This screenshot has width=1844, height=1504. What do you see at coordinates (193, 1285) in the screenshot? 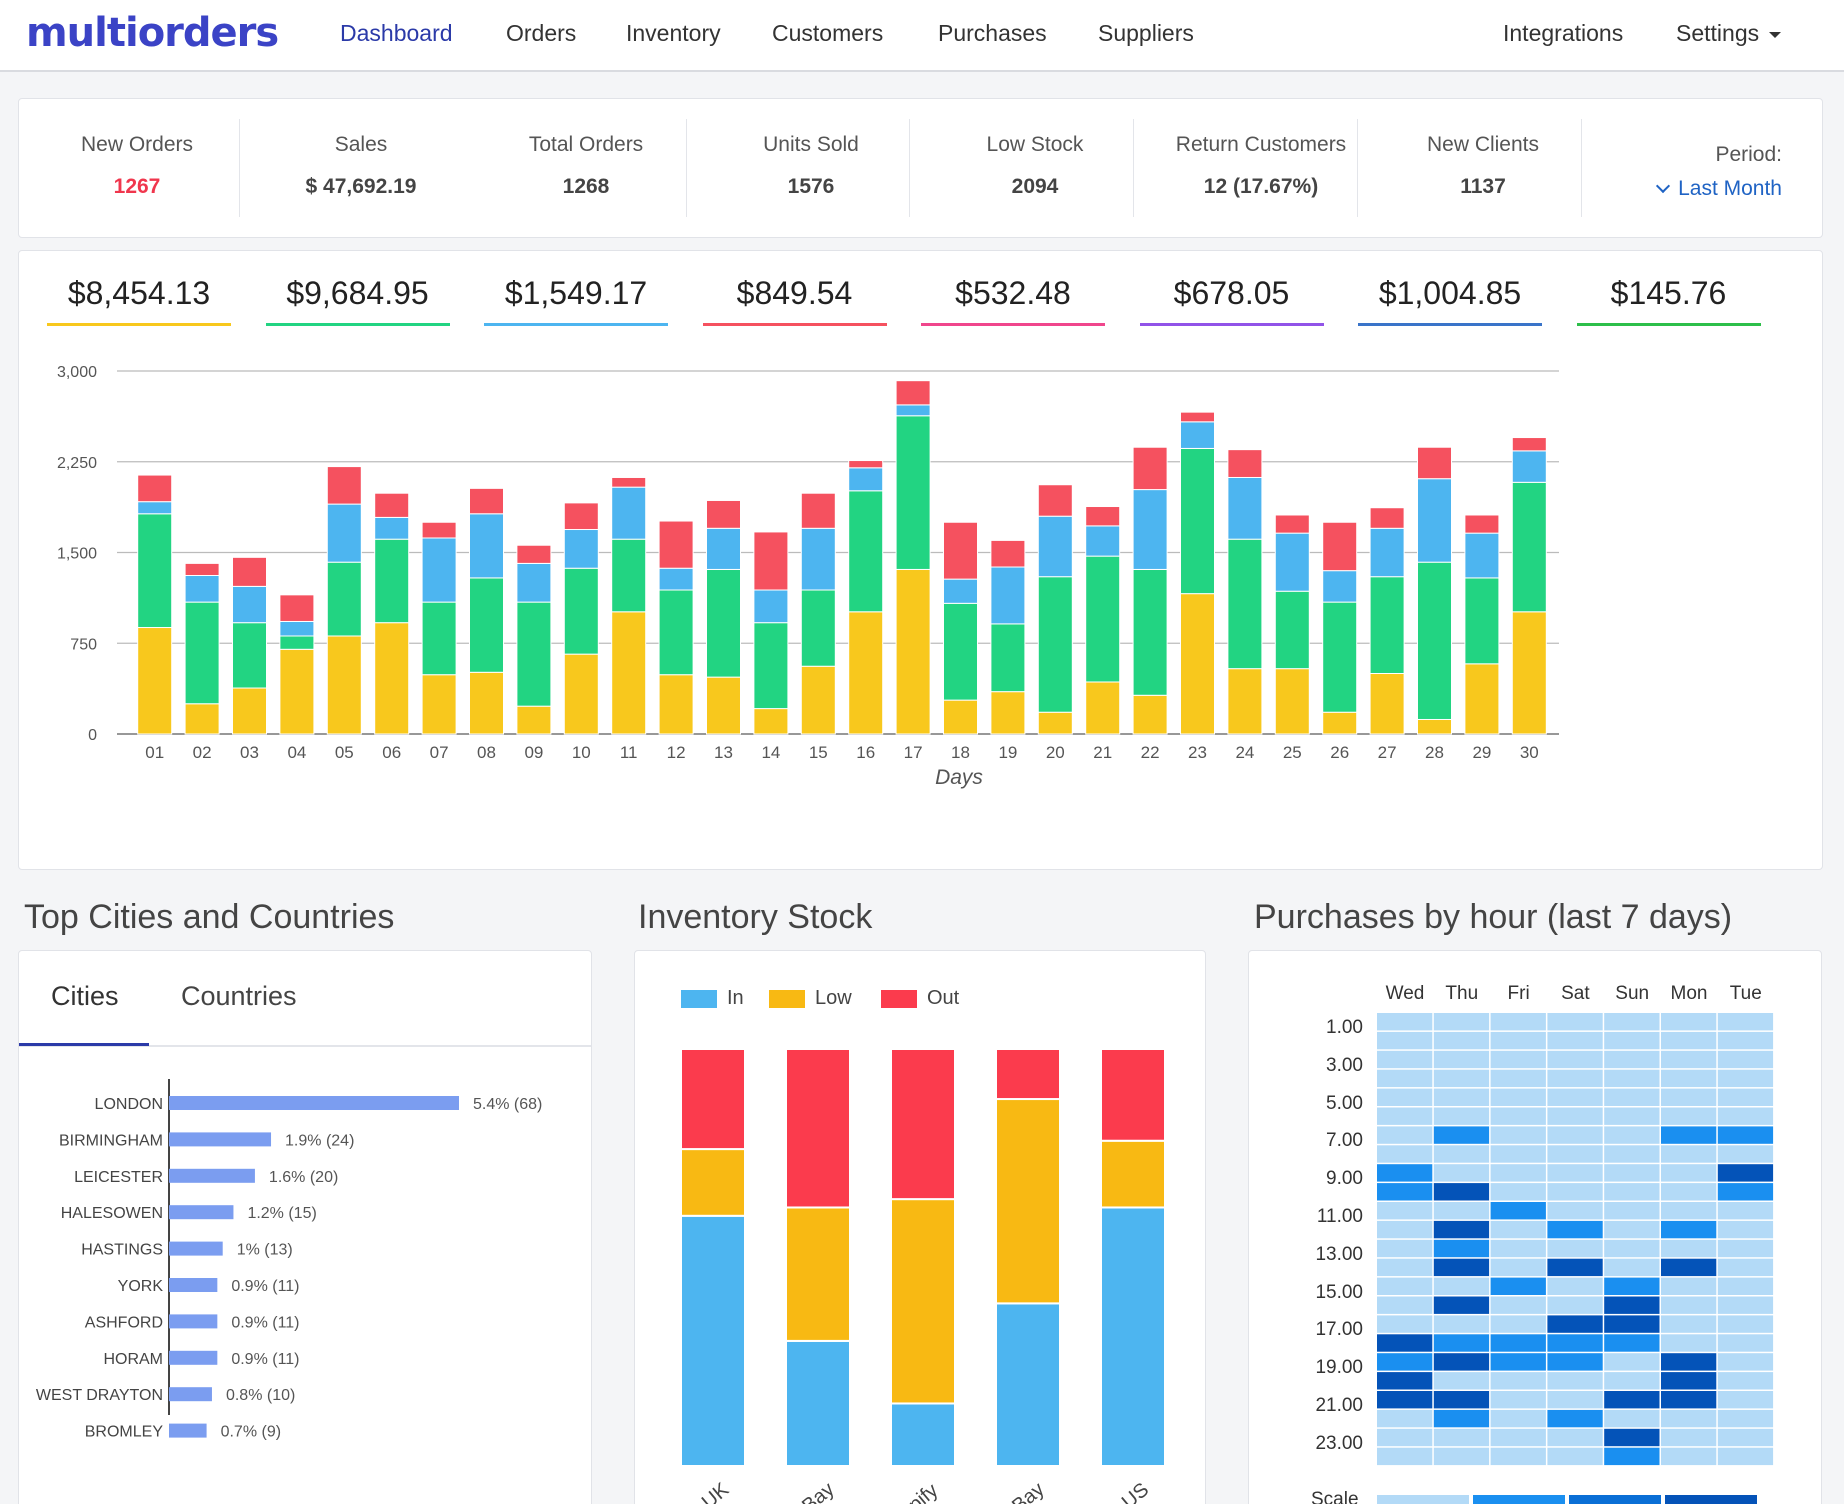
I see `city-bar` at bounding box center [193, 1285].